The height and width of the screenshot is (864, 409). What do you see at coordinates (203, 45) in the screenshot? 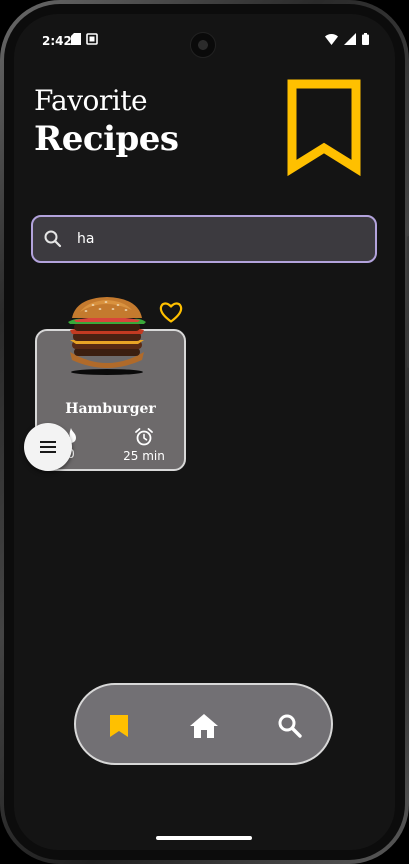
I see `front-camera` at bounding box center [203, 45].